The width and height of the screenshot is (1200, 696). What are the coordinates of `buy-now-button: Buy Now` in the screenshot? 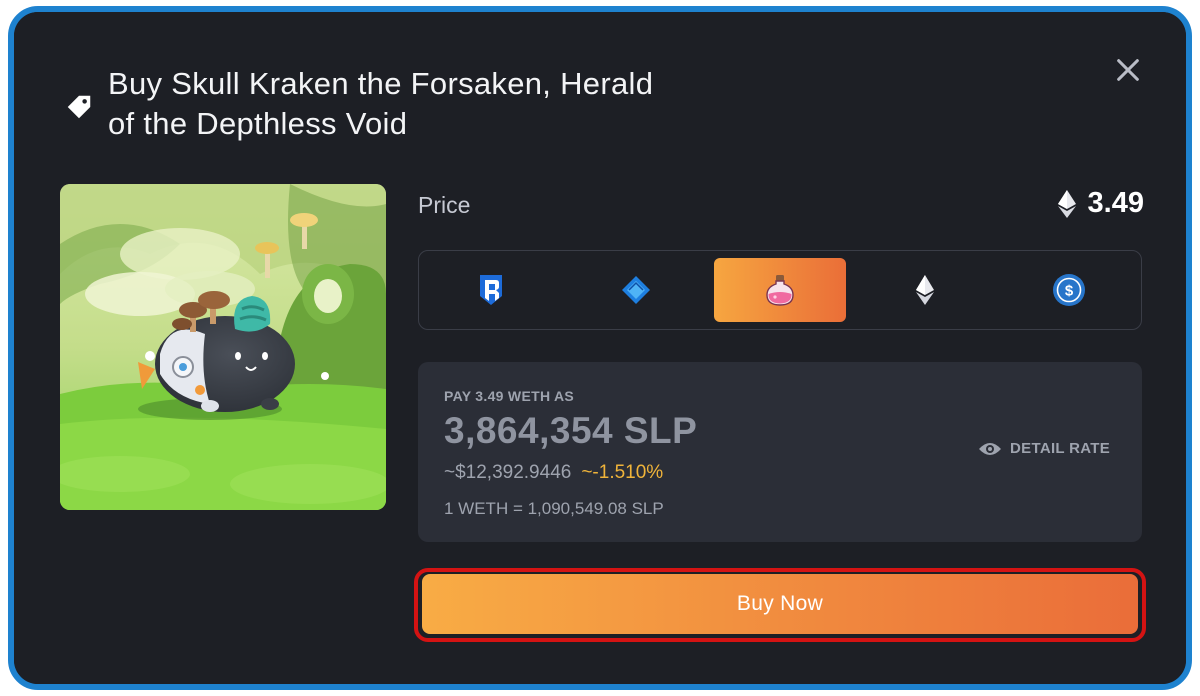 It's located at (780, 604).